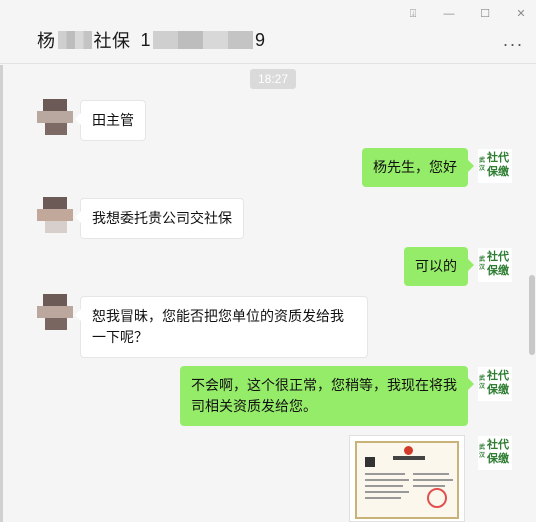 This screenshot has width=536, height=522. Describe the element at coordinates (273, 79) in the screenshot. I see `message-timestamp: 18:27` at that location.